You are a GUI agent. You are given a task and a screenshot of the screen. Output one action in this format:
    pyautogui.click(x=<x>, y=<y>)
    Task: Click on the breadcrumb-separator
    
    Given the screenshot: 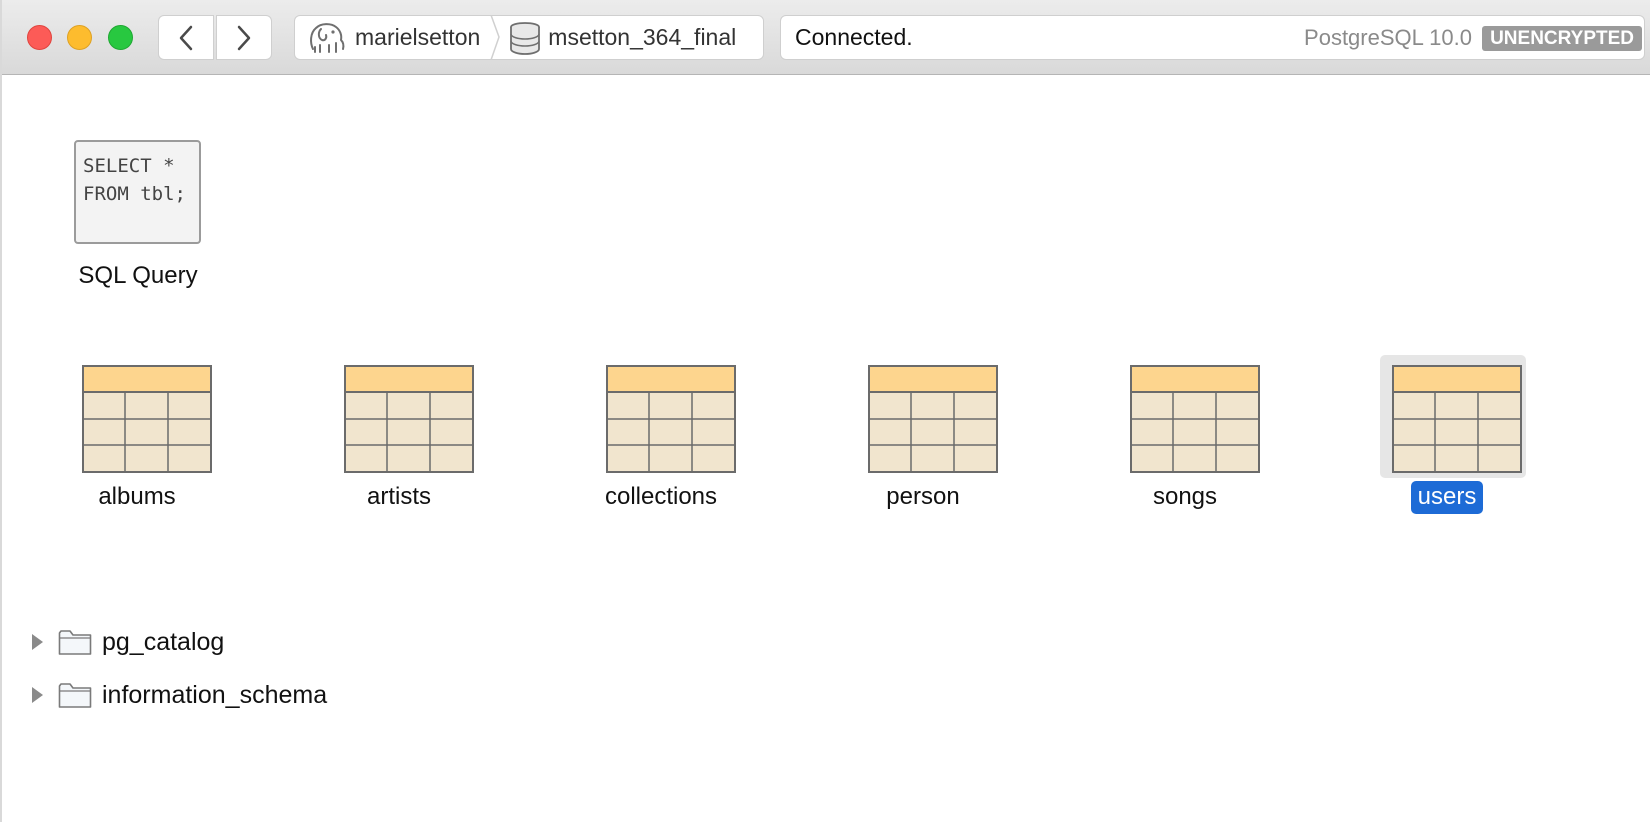 What is the action you would take?
    pyautogui.click(x=495, y=37)
    